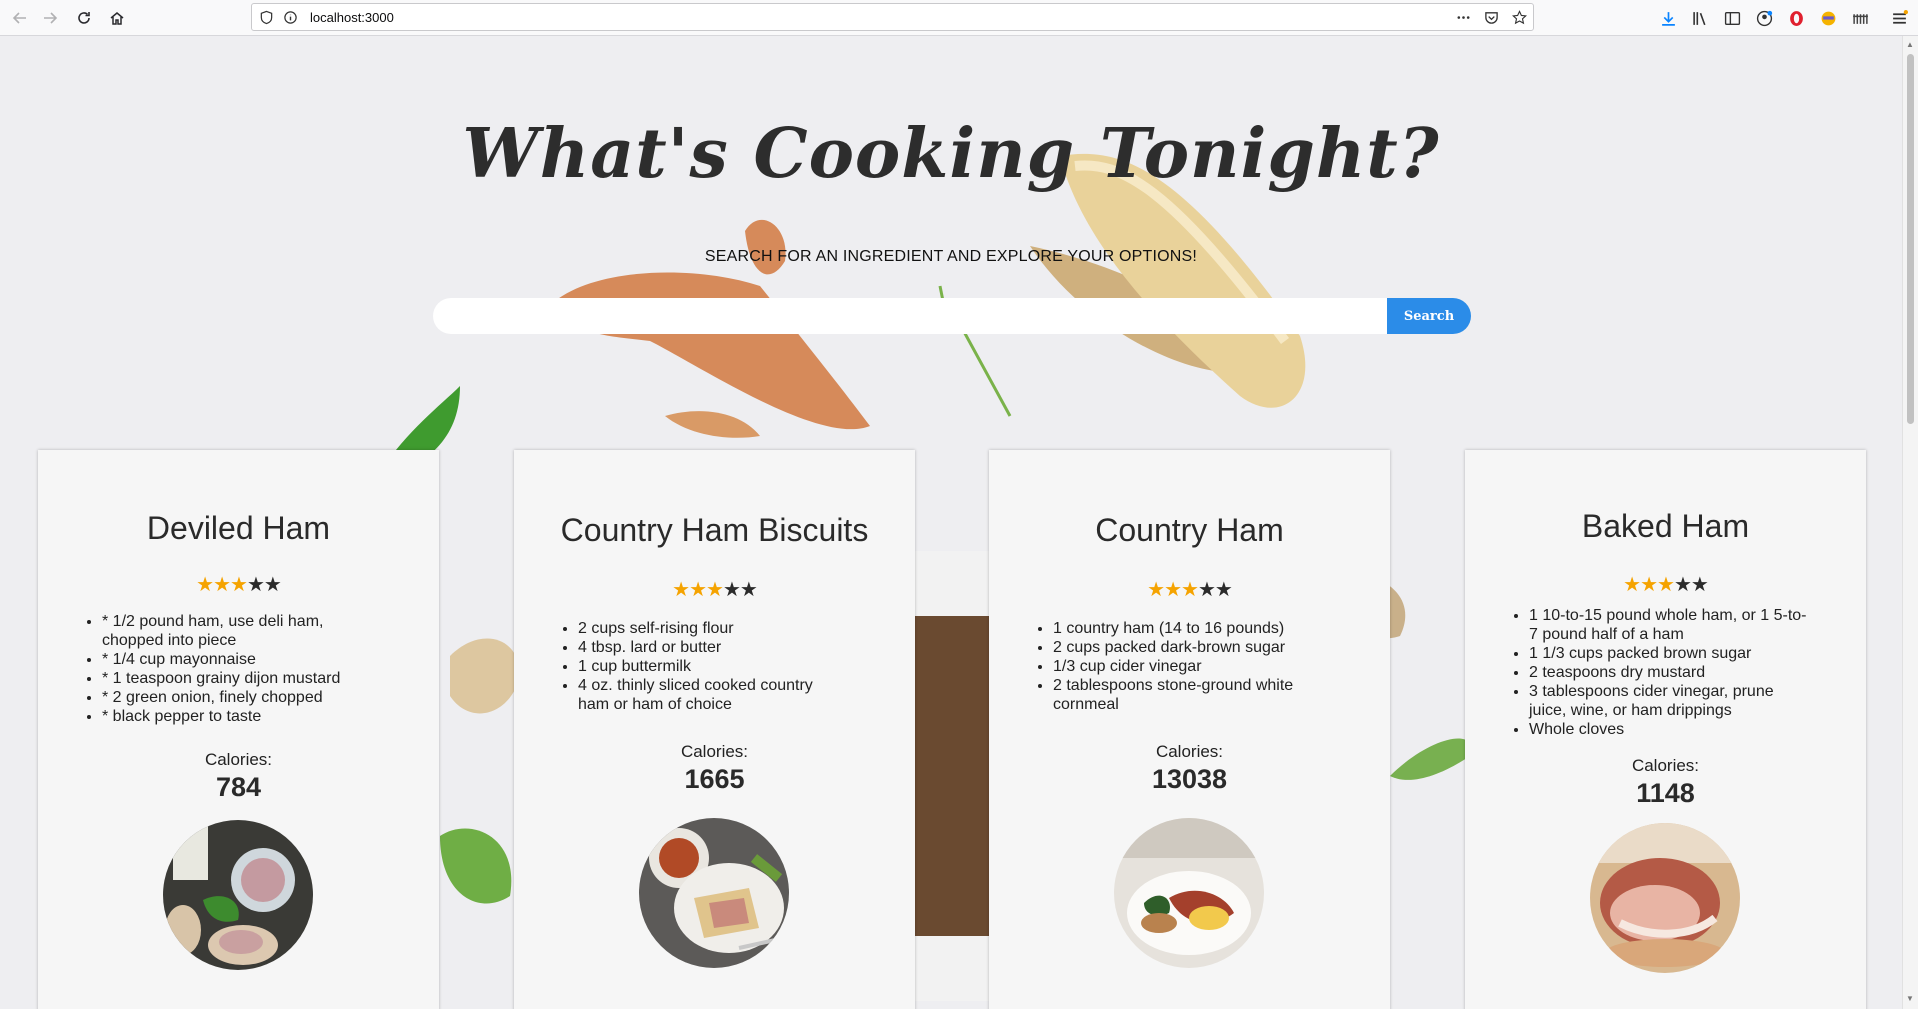  What do you see at coordinates (1899, 18) in the screenshot?
I see `menu-icon` at bounding box center [1899, 18].